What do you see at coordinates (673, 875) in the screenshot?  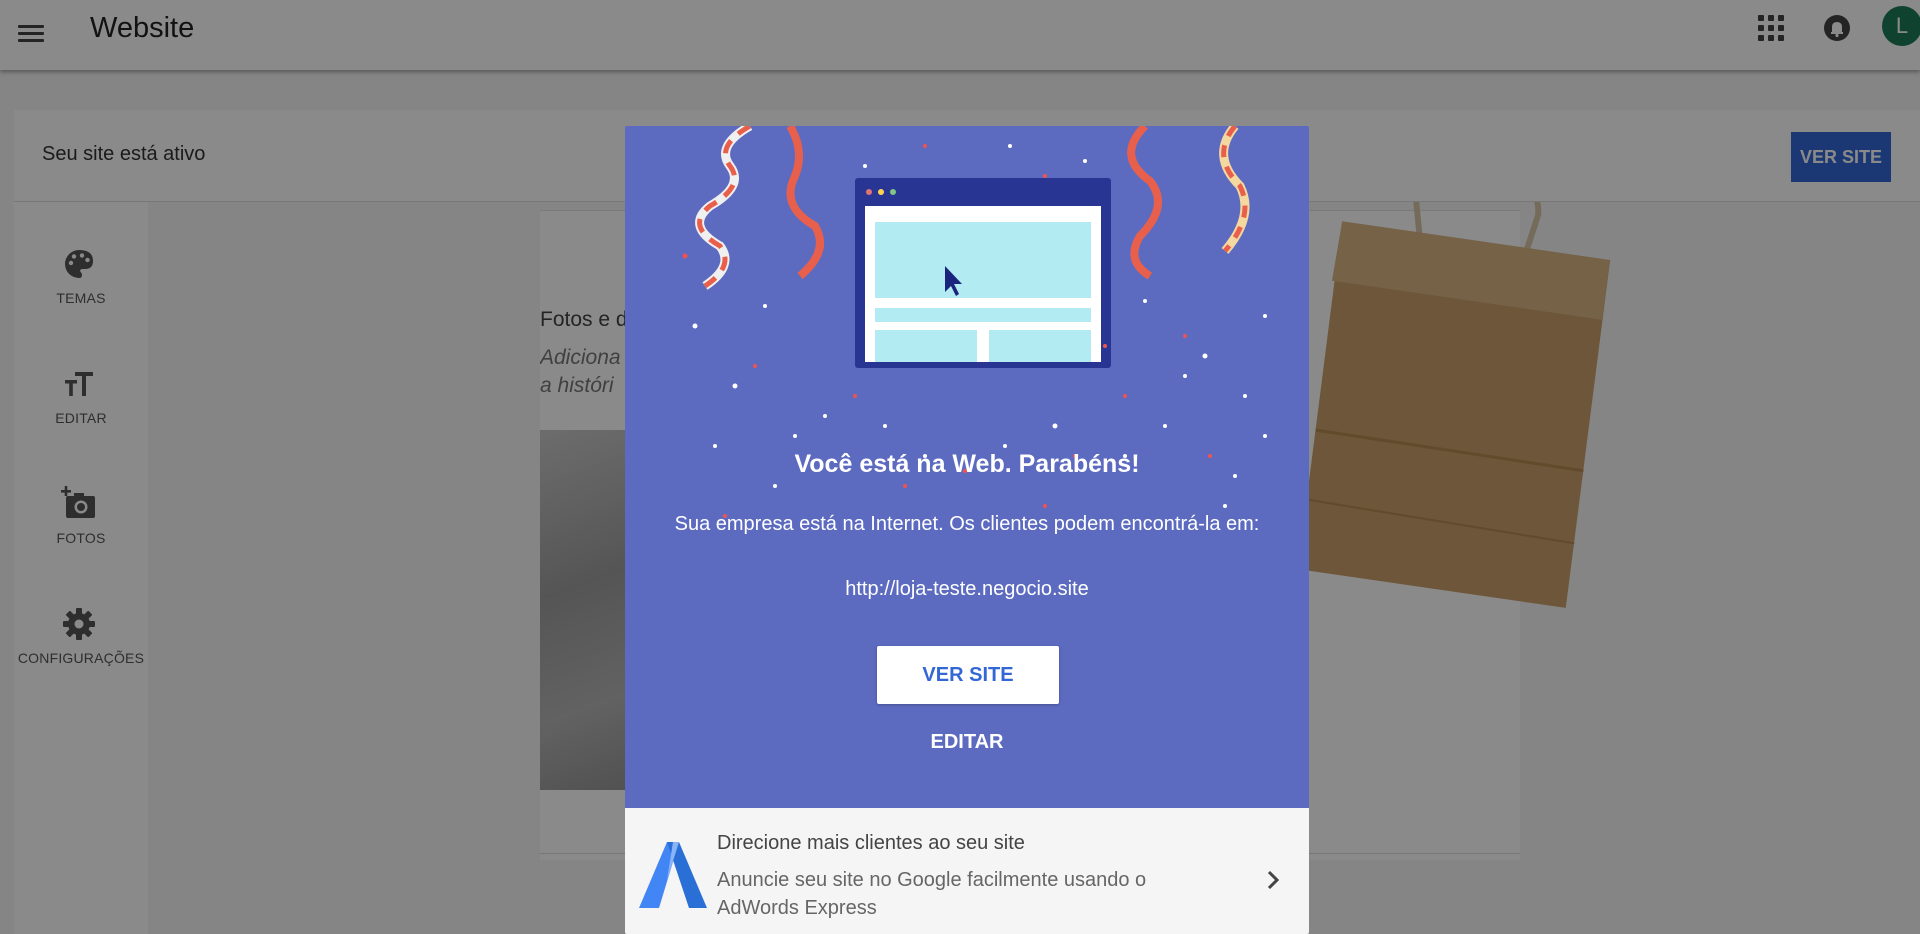 I see `adwords-logo-icon` at bounding box center [673, 875].